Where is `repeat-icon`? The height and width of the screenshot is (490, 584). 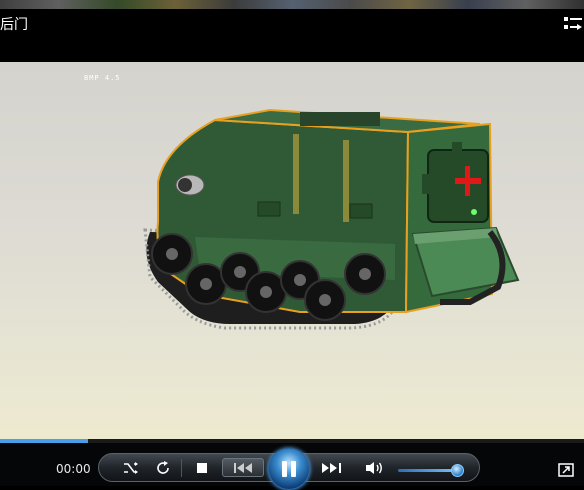 repeat-icon is located at coordinates (163, 468).